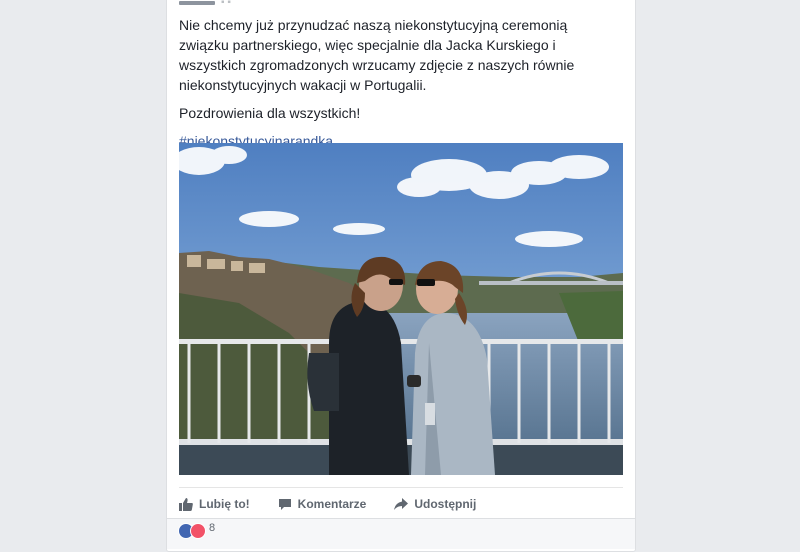  I want to click on comment-button: Komentarze, so click(322, 504).